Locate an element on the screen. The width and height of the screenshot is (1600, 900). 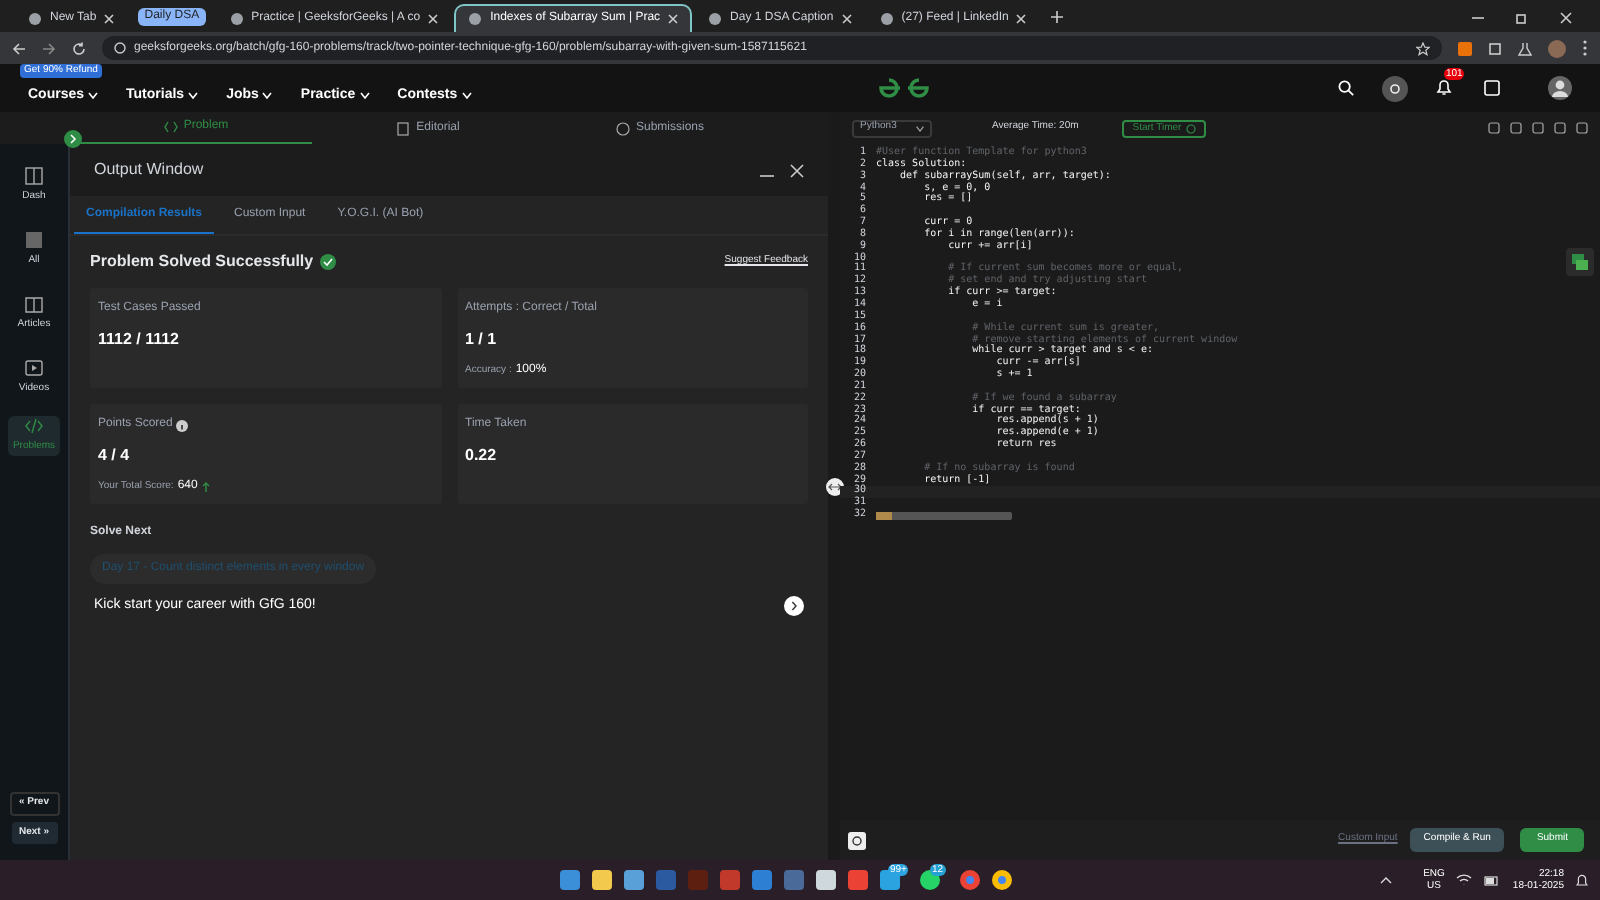
status-text: Problem Solved Successfully is located at coordinates (202, 262).